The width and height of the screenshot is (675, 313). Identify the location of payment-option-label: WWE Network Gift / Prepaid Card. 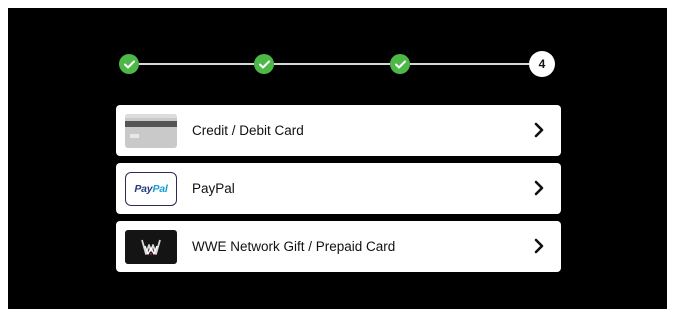
(294, 246).